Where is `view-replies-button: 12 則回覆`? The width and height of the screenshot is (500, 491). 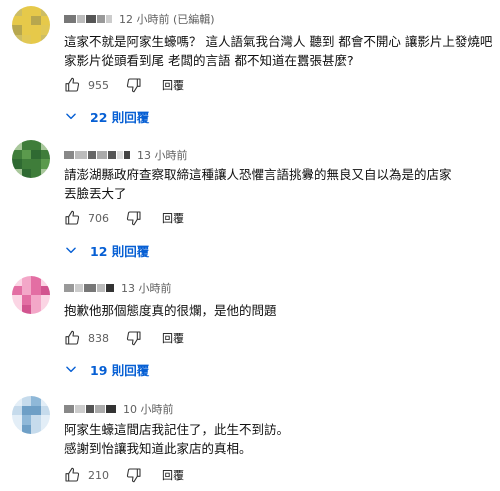
view-replies-button: 12 則回覆 is located at coordinates (106, 250).